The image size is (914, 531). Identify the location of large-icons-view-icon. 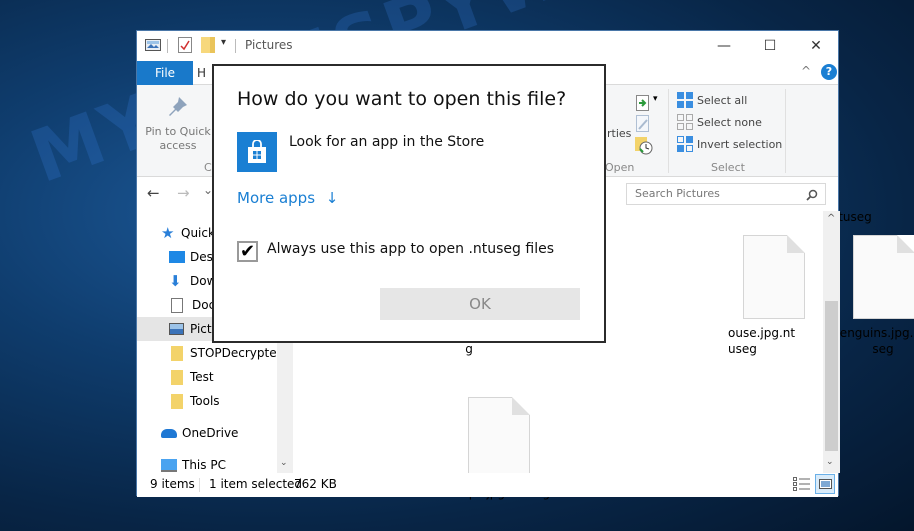
(825, 484).